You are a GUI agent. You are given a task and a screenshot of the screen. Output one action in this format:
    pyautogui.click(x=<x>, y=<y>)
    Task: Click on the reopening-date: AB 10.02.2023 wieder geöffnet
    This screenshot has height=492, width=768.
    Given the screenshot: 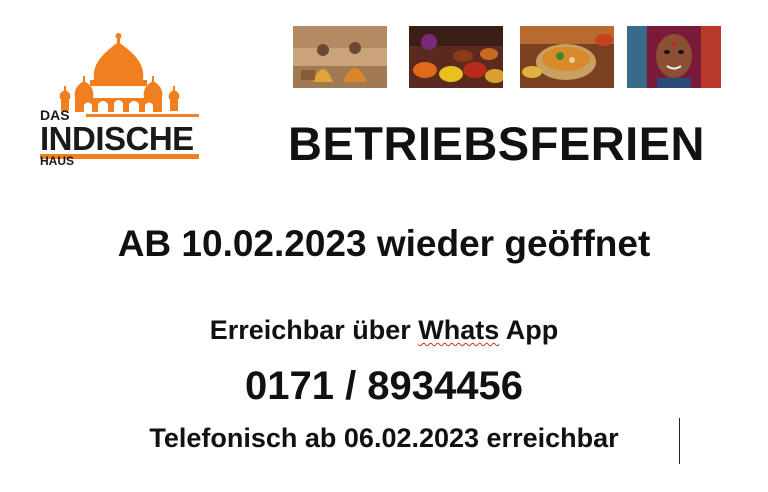 What is the action you would take?
    pyautogui.click(x=384, y=243)
    